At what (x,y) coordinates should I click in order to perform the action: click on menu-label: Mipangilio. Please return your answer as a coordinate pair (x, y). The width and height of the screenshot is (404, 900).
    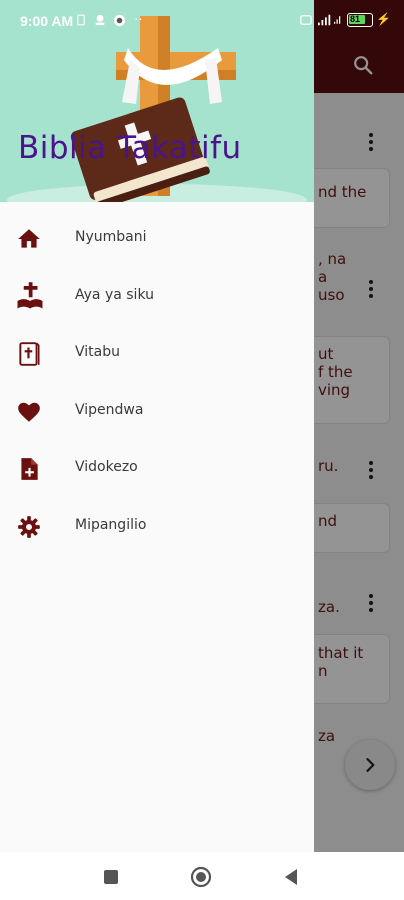
    Looking at the image, I should click on (111, 525).